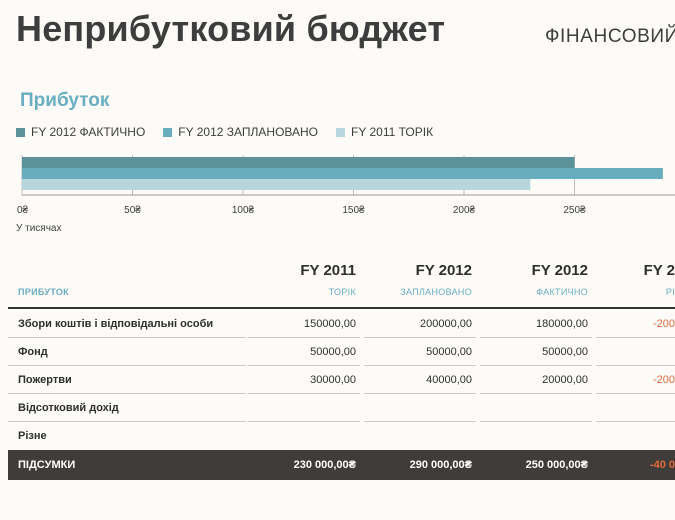 This screenshot has width=675, height=520. Describe the element at coordinates (556, 465) in the screenshot. I see `total-value: 250 000,00₴` at that location.